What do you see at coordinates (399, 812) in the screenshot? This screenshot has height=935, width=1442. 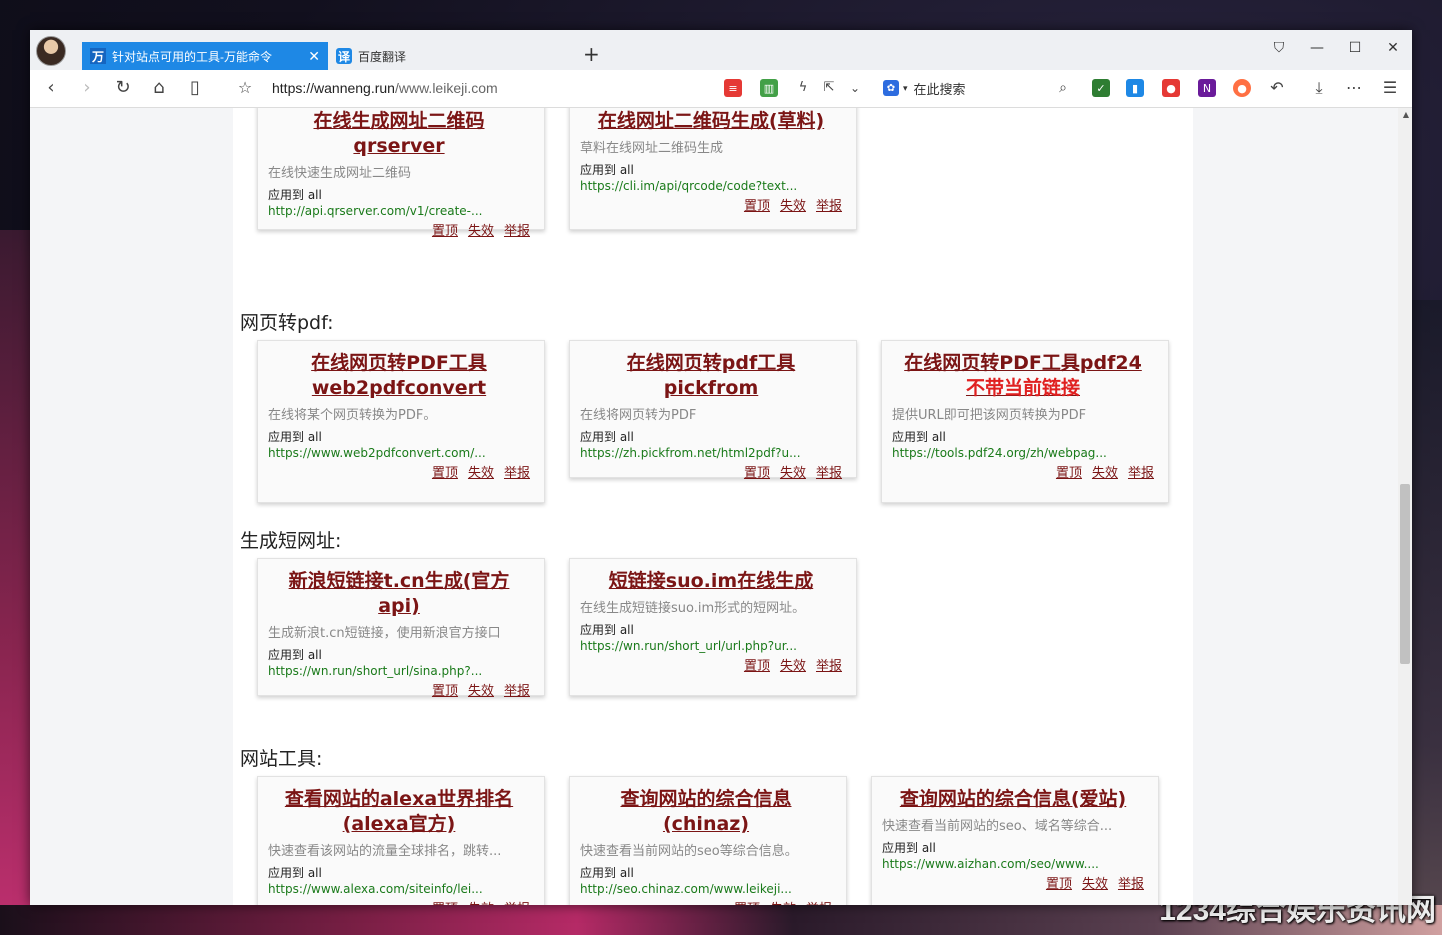 I see `tool-card-title: 查看网站的alexa世界排名(alexa官方)` at bounding box center [399, 812].